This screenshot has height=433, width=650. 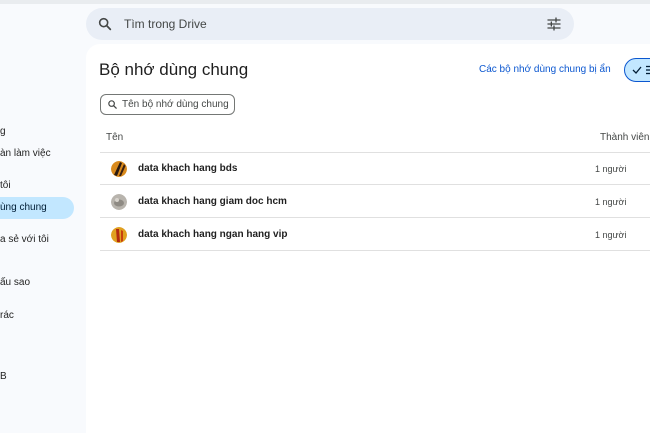 I want to click on table-row: data khach hang giam doc hcm 1 người, so click(x=375, y=202).